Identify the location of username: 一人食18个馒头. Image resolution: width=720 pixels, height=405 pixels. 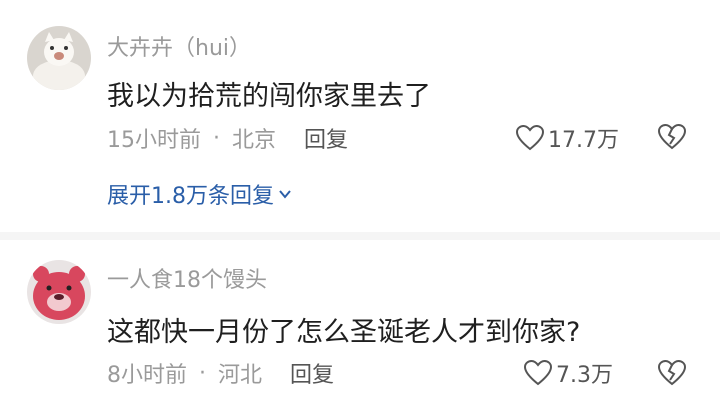
(187, 278).